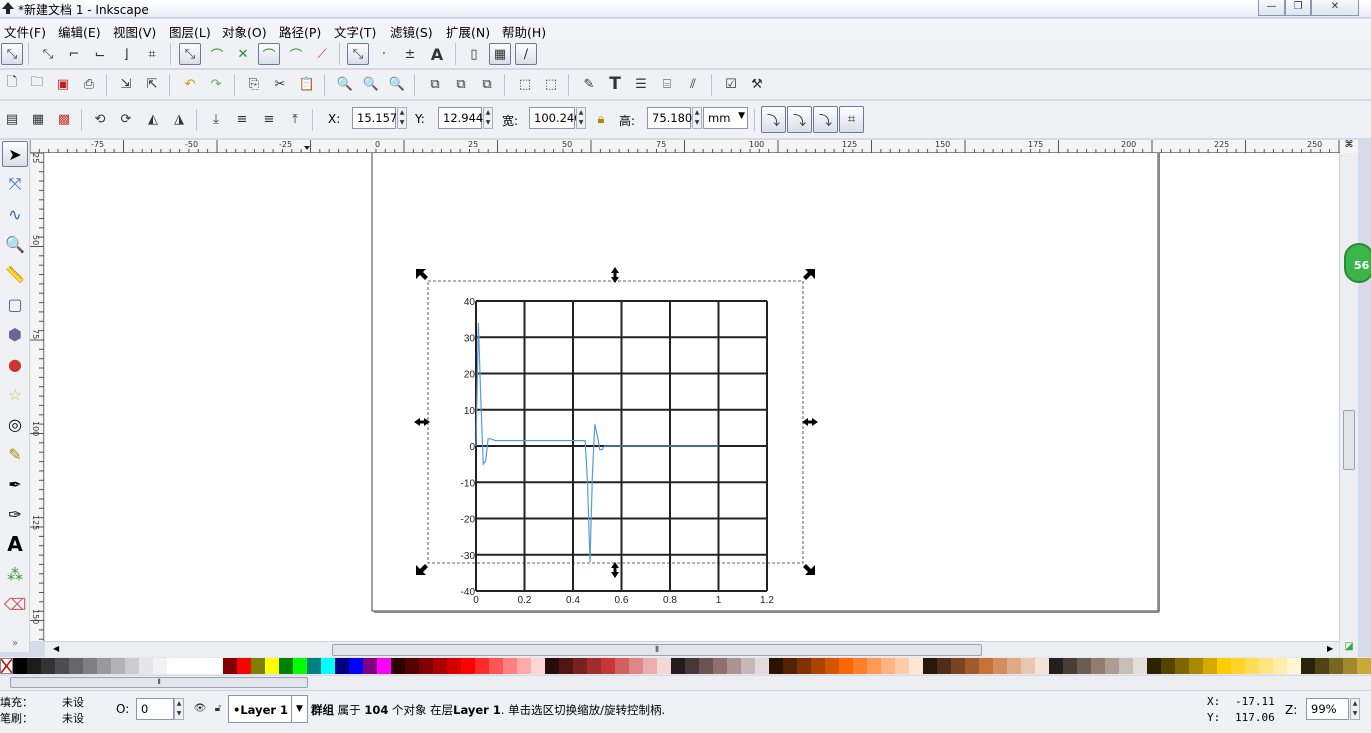 The image size is (1371, 733). I want to click on lower-icon: ≡, so click(242, 119).